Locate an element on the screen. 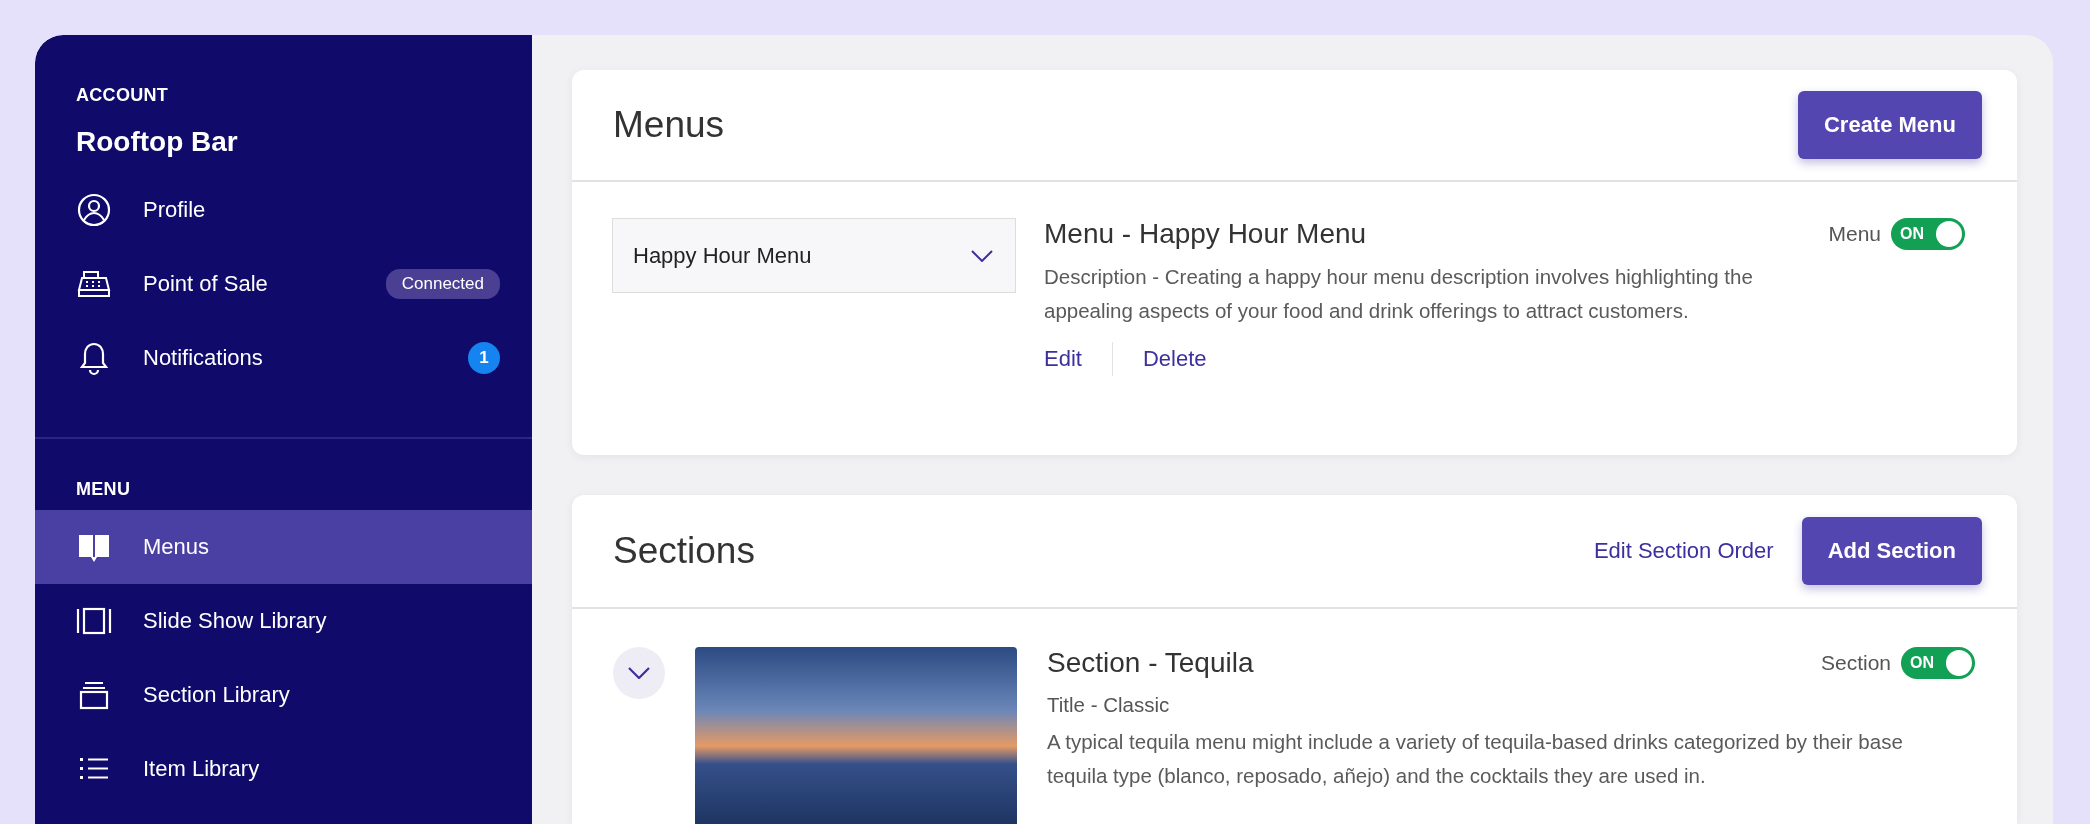 This screenshot has height=824, width=2090. action-link: Edit is located at coordinates (1063, 359).